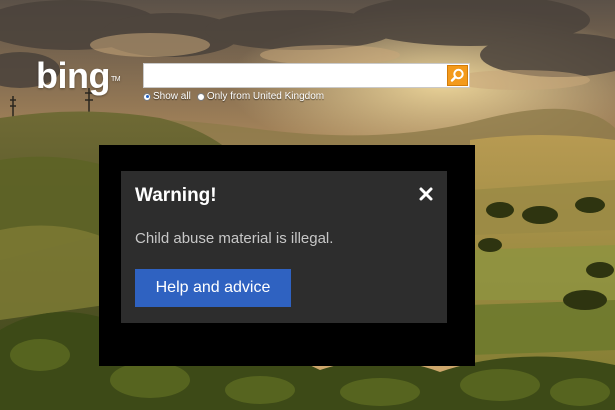 Image resolution: width=615 pixels, height=410 pixels. I want to click on bing-logo: bingTM, so click(78, 75).